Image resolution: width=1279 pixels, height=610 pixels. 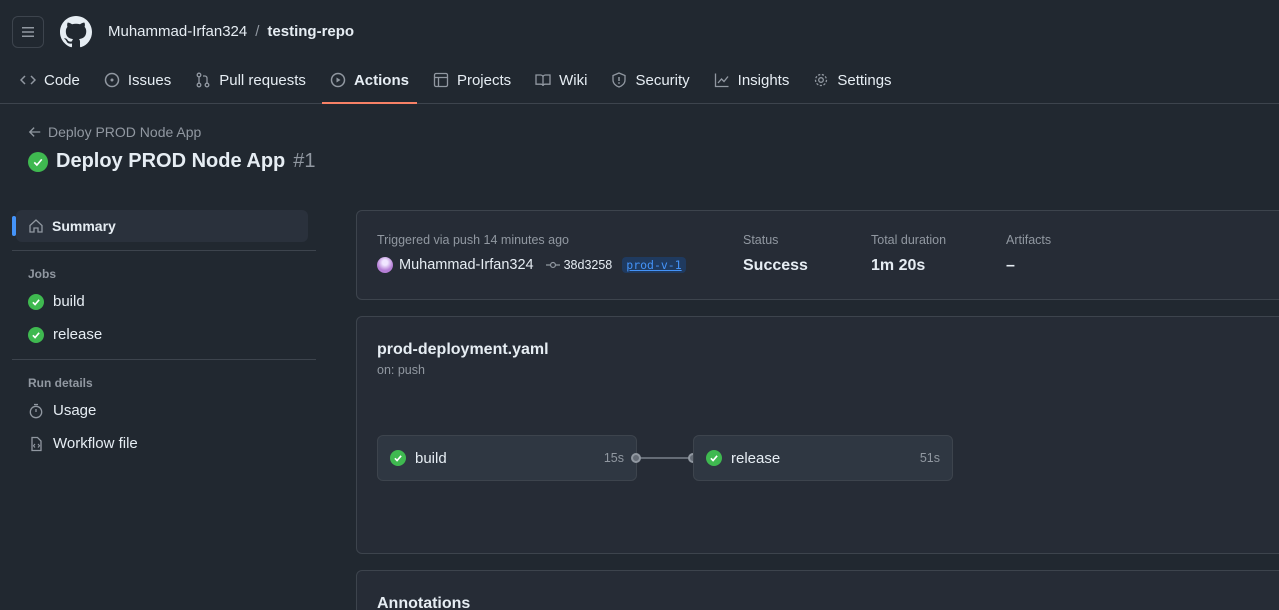 What do you see at coordinates (164, 410) in the screenshot?
I see `sidebar-item-usage: Usage` at bounding box center [164, 410].